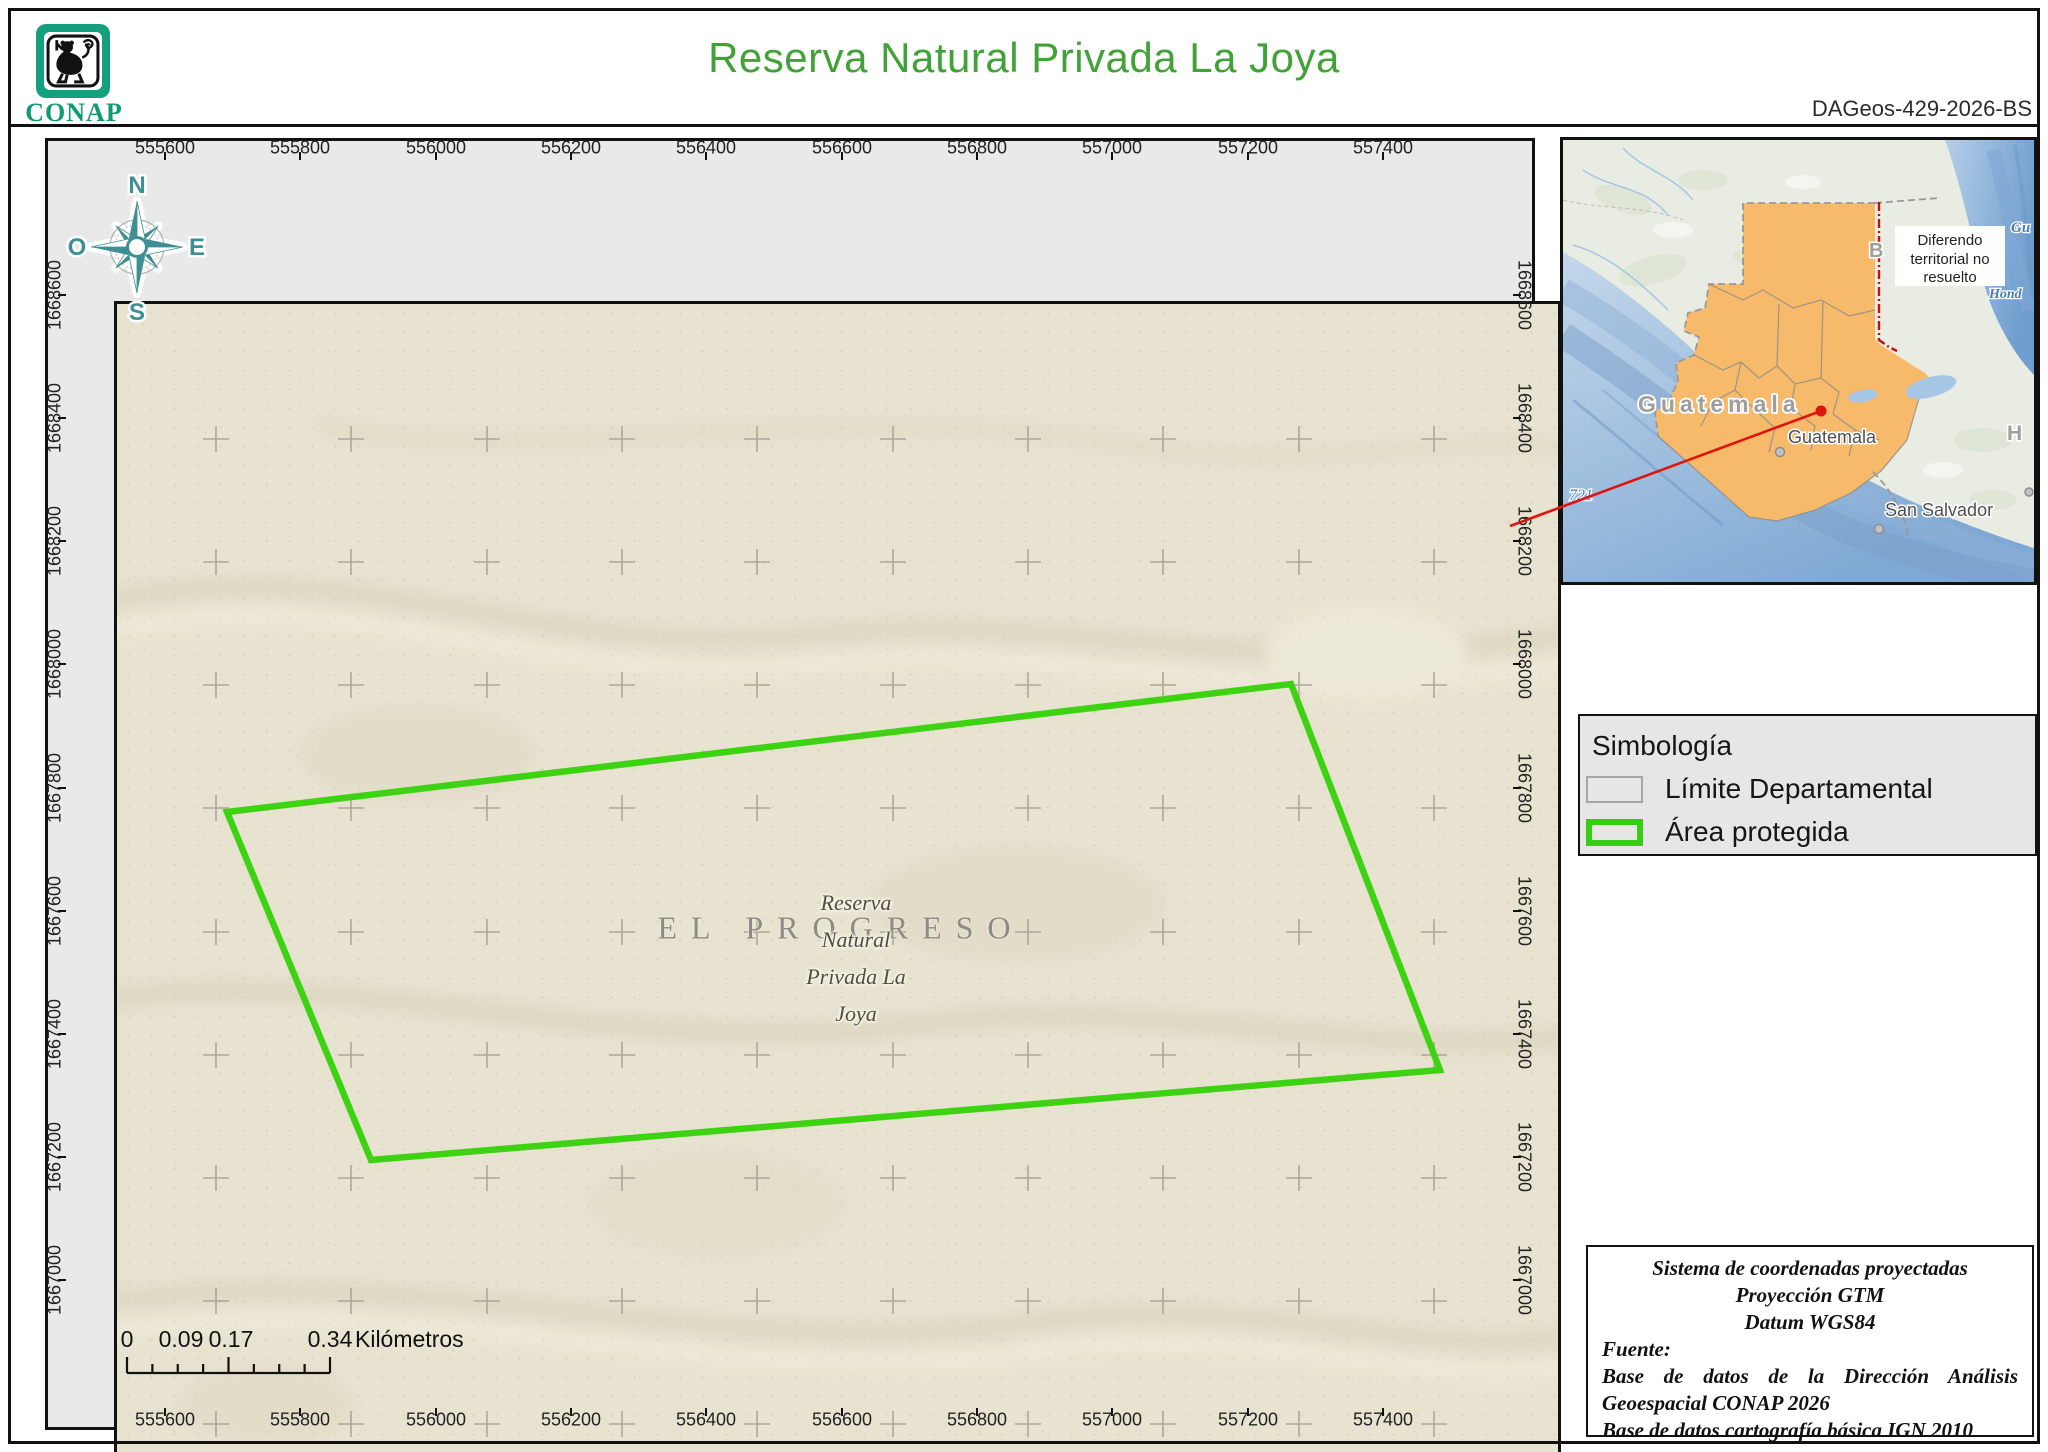 The width and height of the screenshot is (2048, 1452). Describe the element at coordinates (1780, 452) in the screenshot. I see `city-dot-guatemala` at that location.